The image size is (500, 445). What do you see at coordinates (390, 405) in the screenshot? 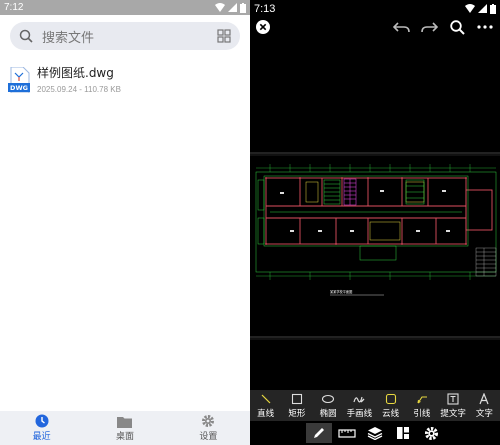
I see `tool-cloud: 云线` at bounding box center [390, 405].